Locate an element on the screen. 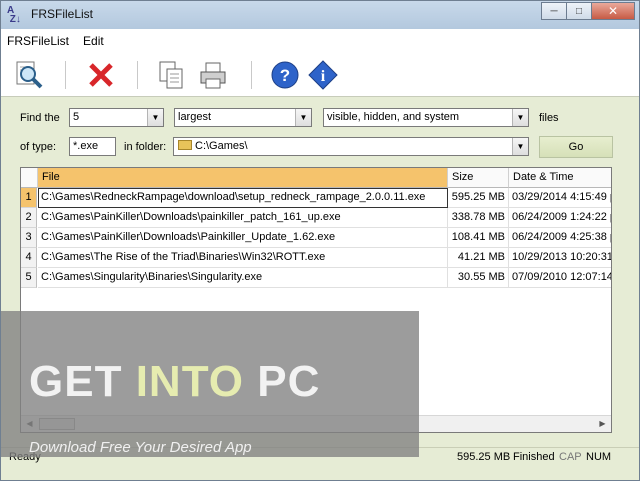  go-button: Go is located at coordinates (576, 147).